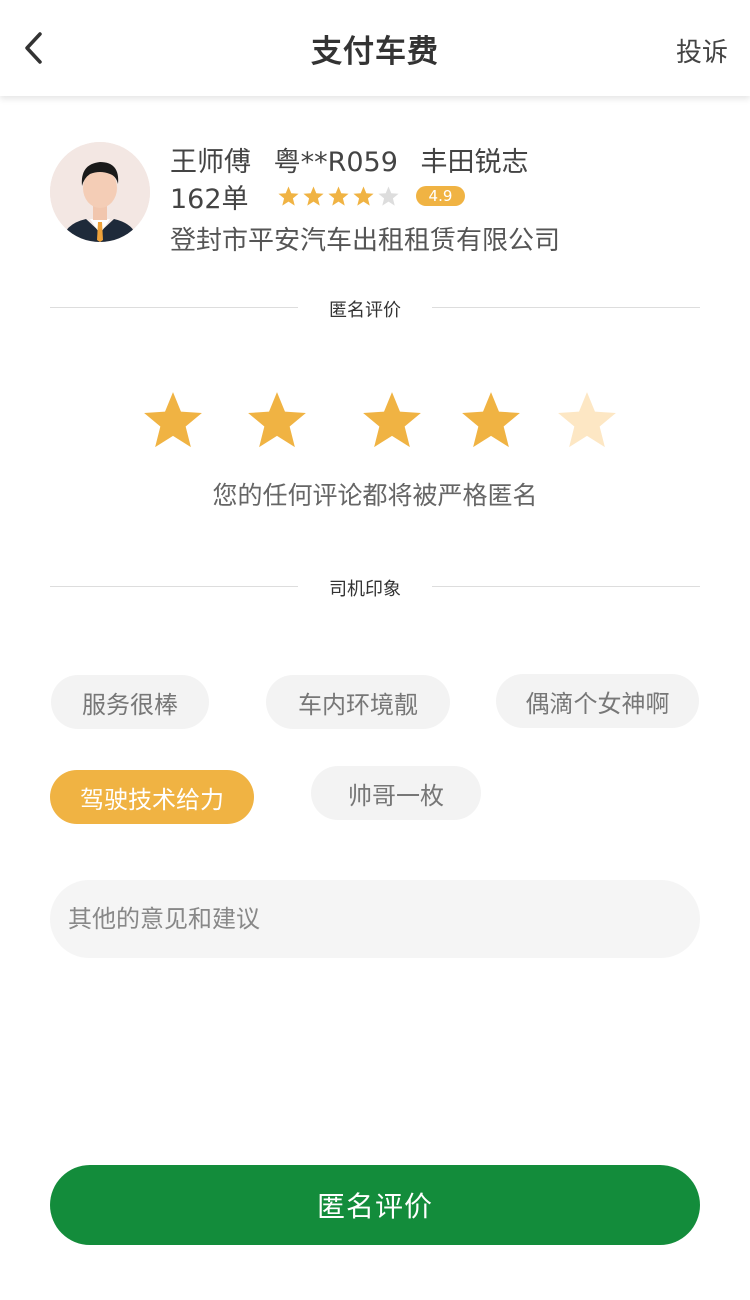 This screenshot has height=1300, width=750. Describe the element at coordinates (440, 196) in the screenshot. I see `rating-badge: 4.9` at that location.